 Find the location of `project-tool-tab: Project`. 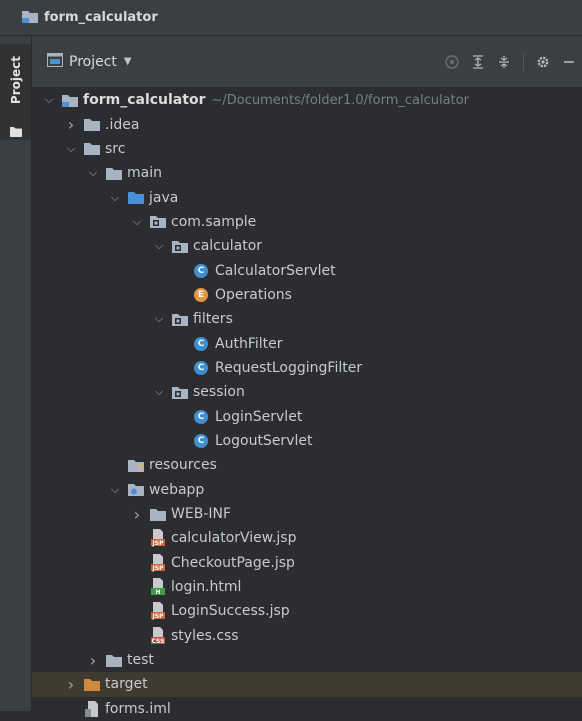

project-tool-tab: Project is located at coordinates (15, 92).